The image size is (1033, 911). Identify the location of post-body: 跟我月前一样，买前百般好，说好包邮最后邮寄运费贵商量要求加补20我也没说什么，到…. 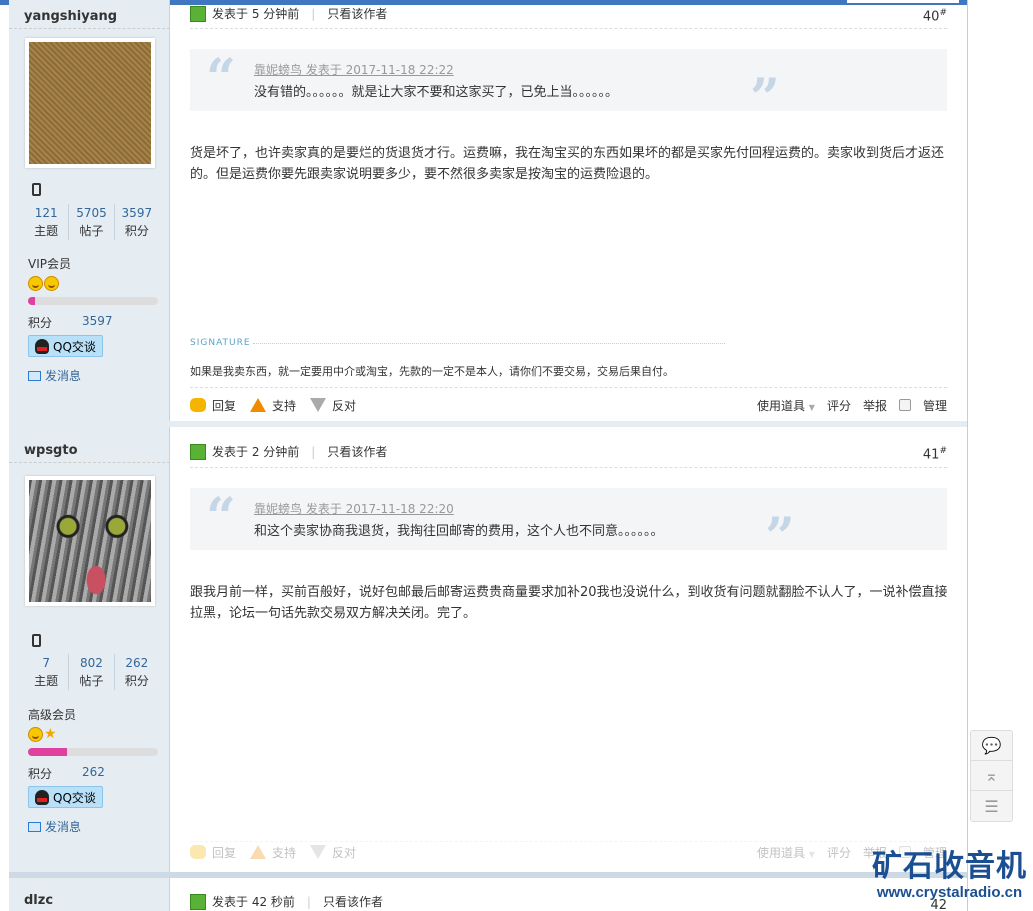
(569, 603).